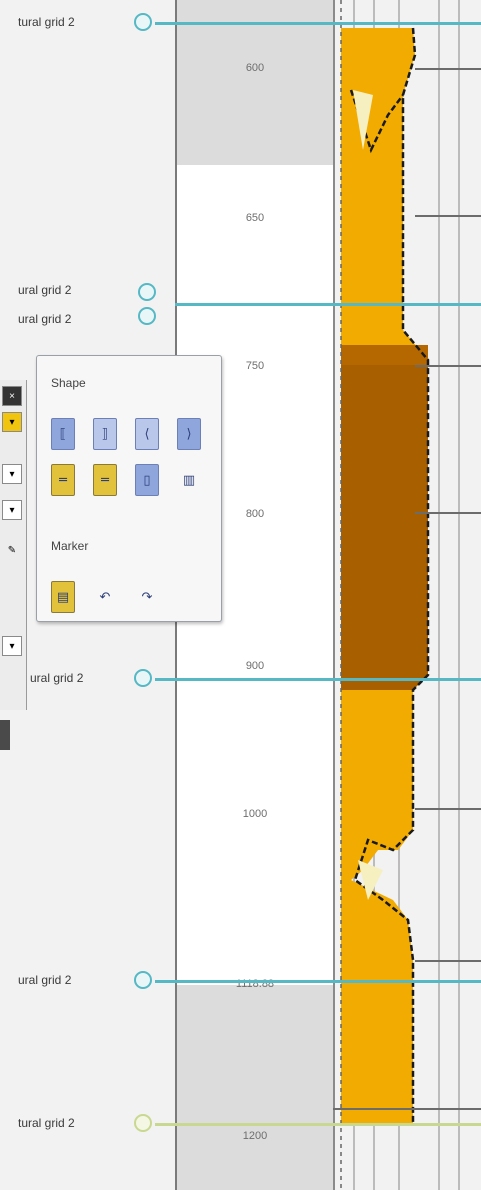 This screenshot has height=1190, width=481. What do you see at coordinates (255, 68) in the screenshot?
I see `depth-label: 600` at bounding box center [255, 68].